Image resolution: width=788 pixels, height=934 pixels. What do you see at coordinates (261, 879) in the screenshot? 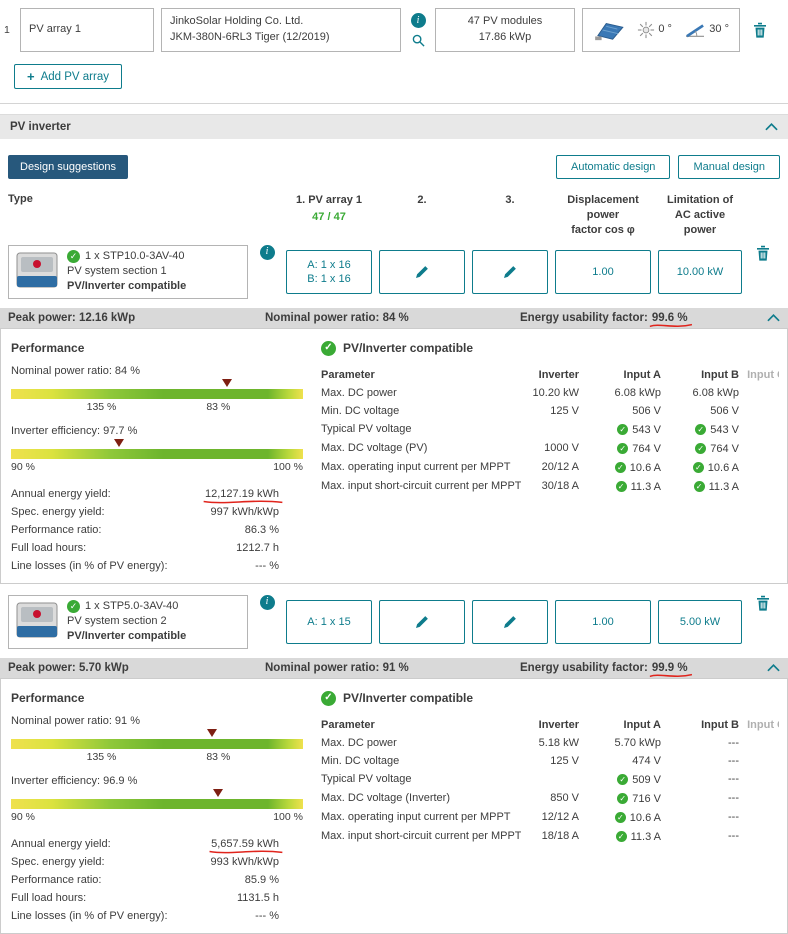
I see `metric-value: 85.9 %` at bounding box center [261, 879].